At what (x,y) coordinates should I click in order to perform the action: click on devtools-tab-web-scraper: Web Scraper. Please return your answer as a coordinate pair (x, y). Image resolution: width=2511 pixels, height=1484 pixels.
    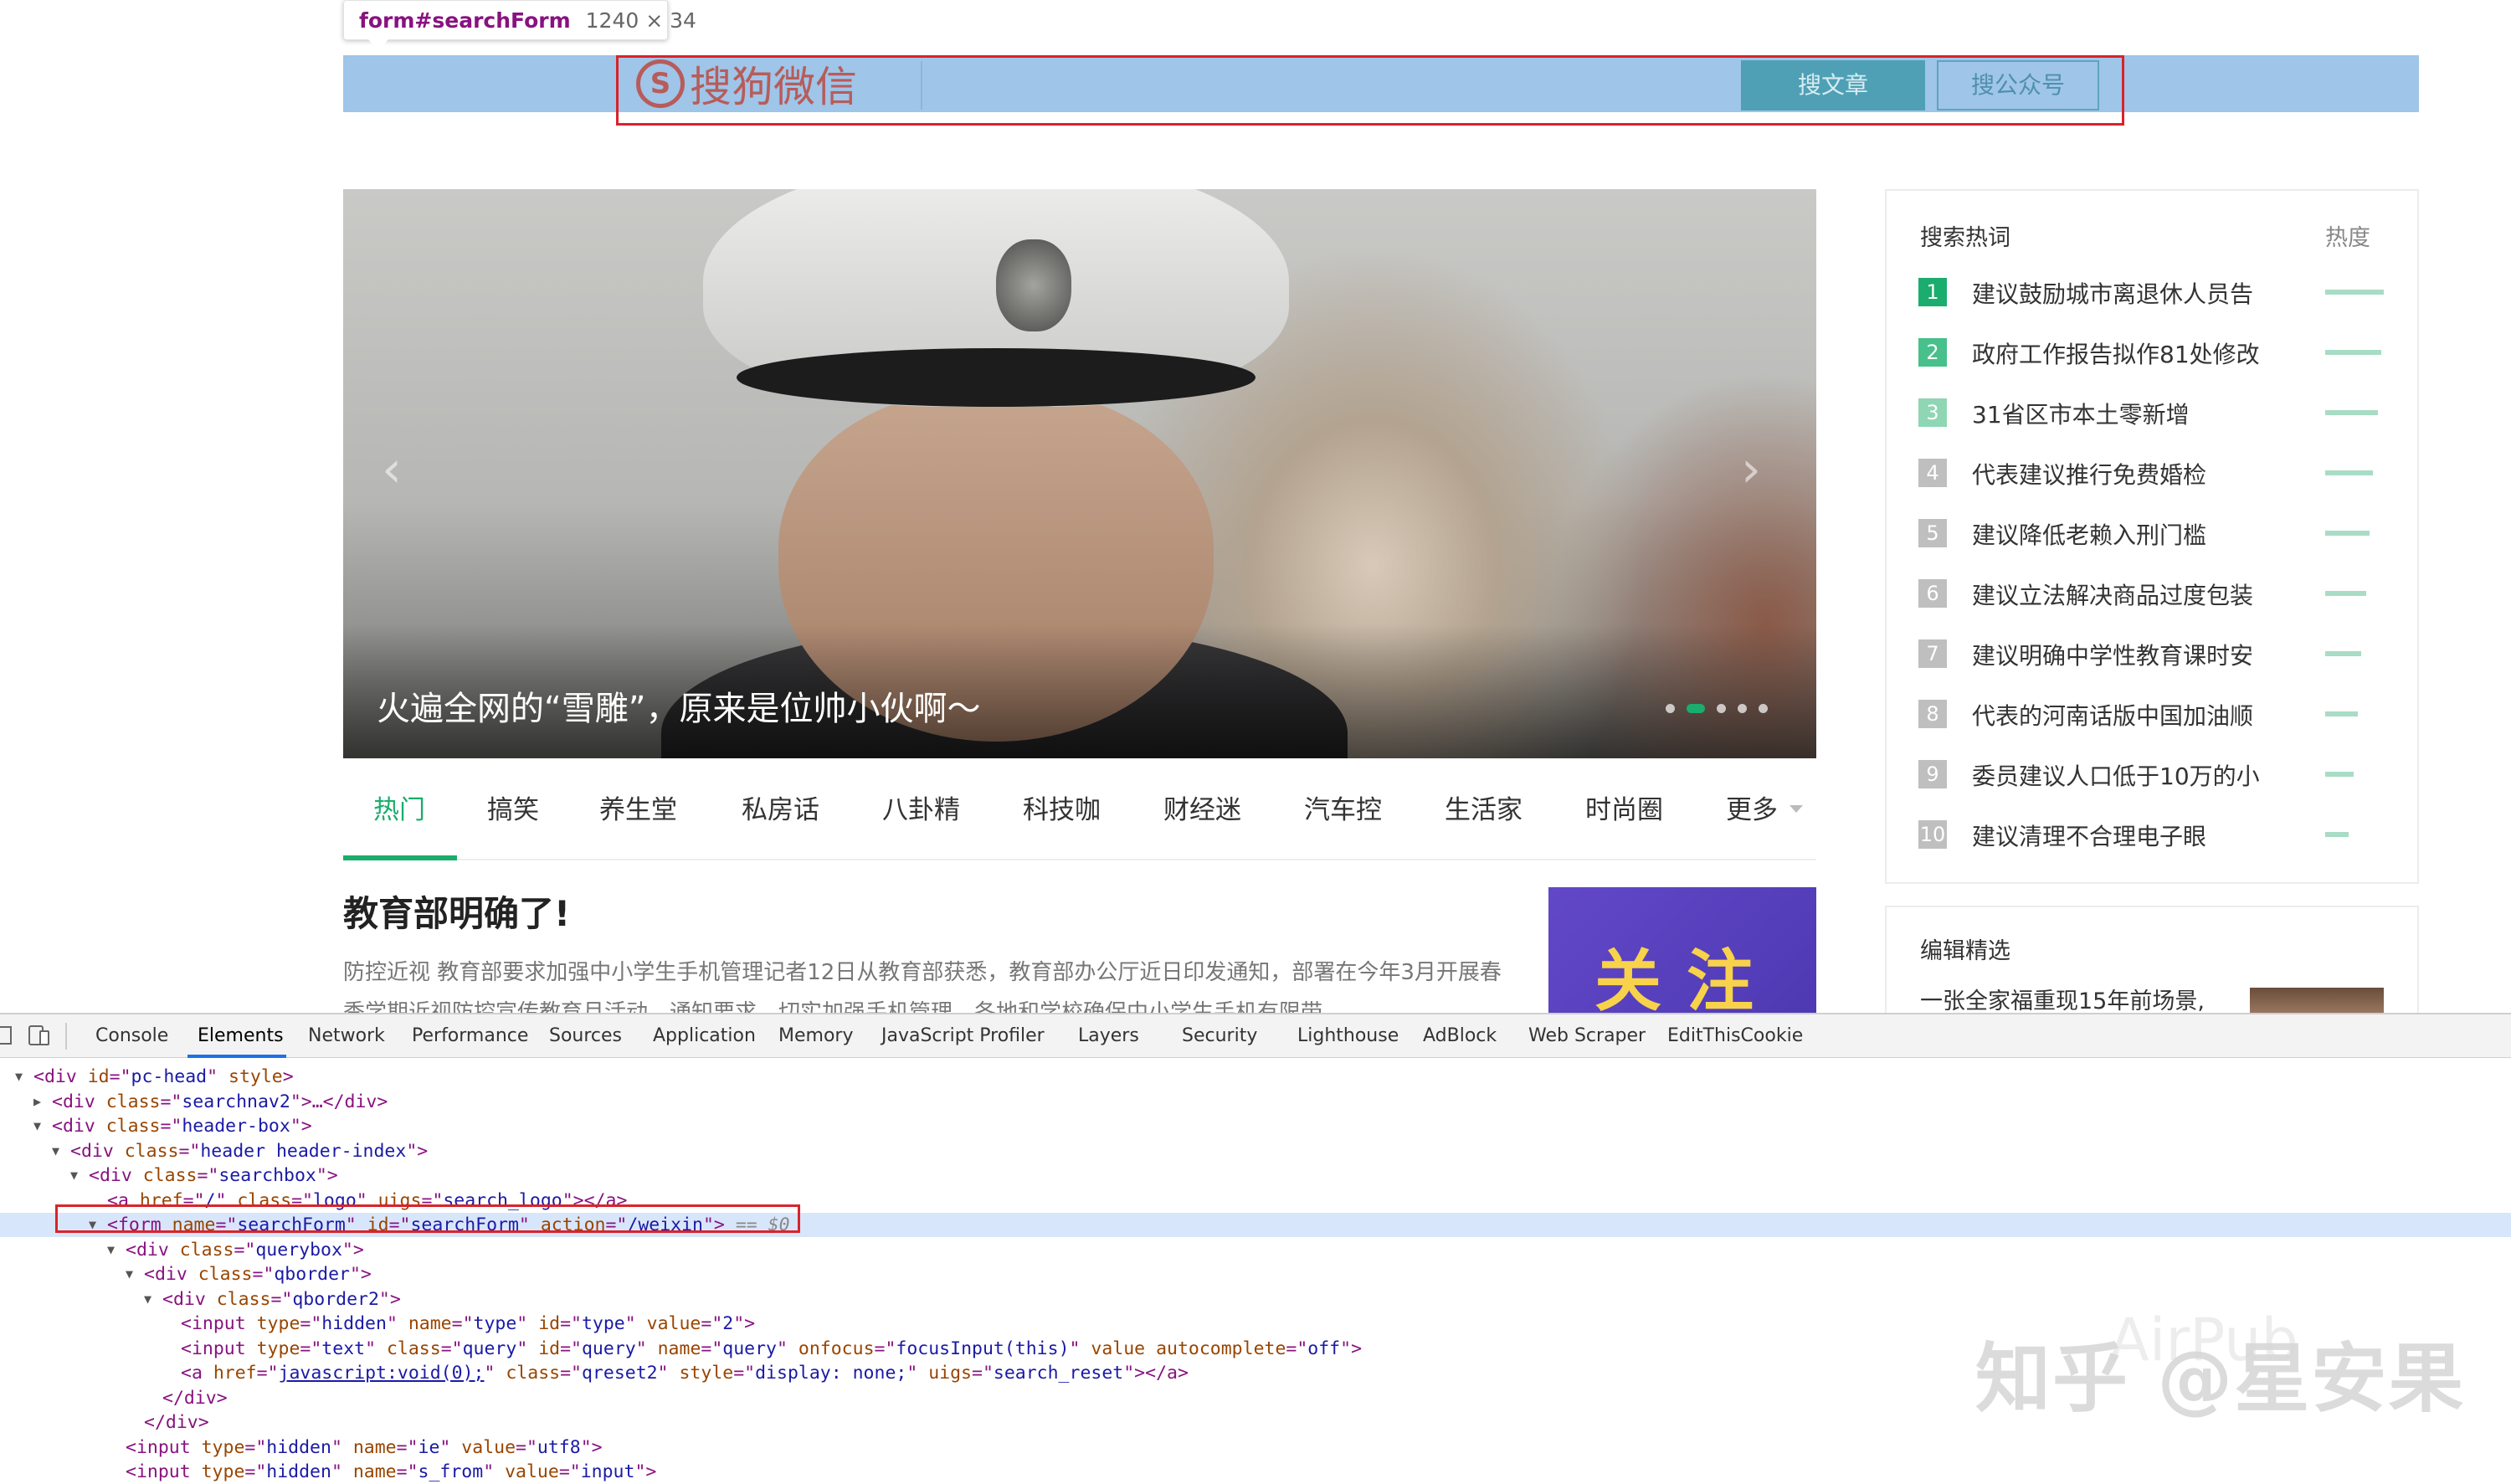
    Looking at the image, I should click on (1587, 1036).